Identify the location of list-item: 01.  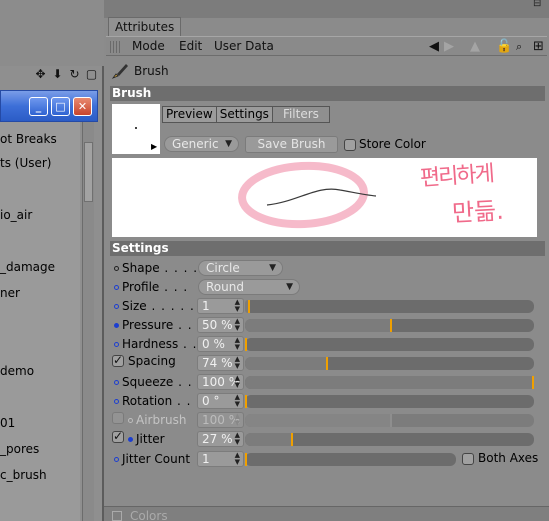
(7, 423).